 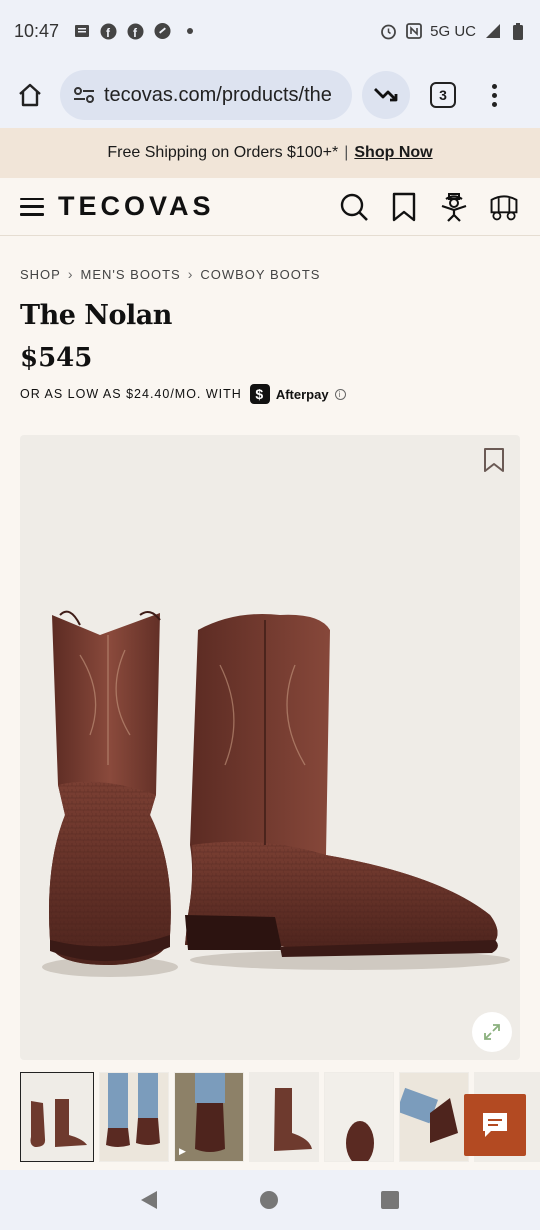 I want to click on home-nav-icon, so click(x=268, y=1200).